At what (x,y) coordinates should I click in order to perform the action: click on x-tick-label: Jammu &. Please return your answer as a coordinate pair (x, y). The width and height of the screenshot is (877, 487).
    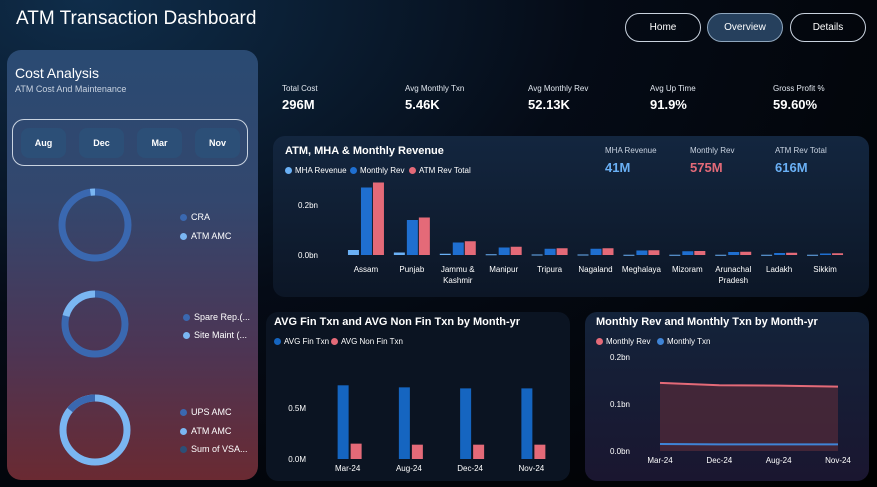
    Looking at the image, I should click on (458, 269).